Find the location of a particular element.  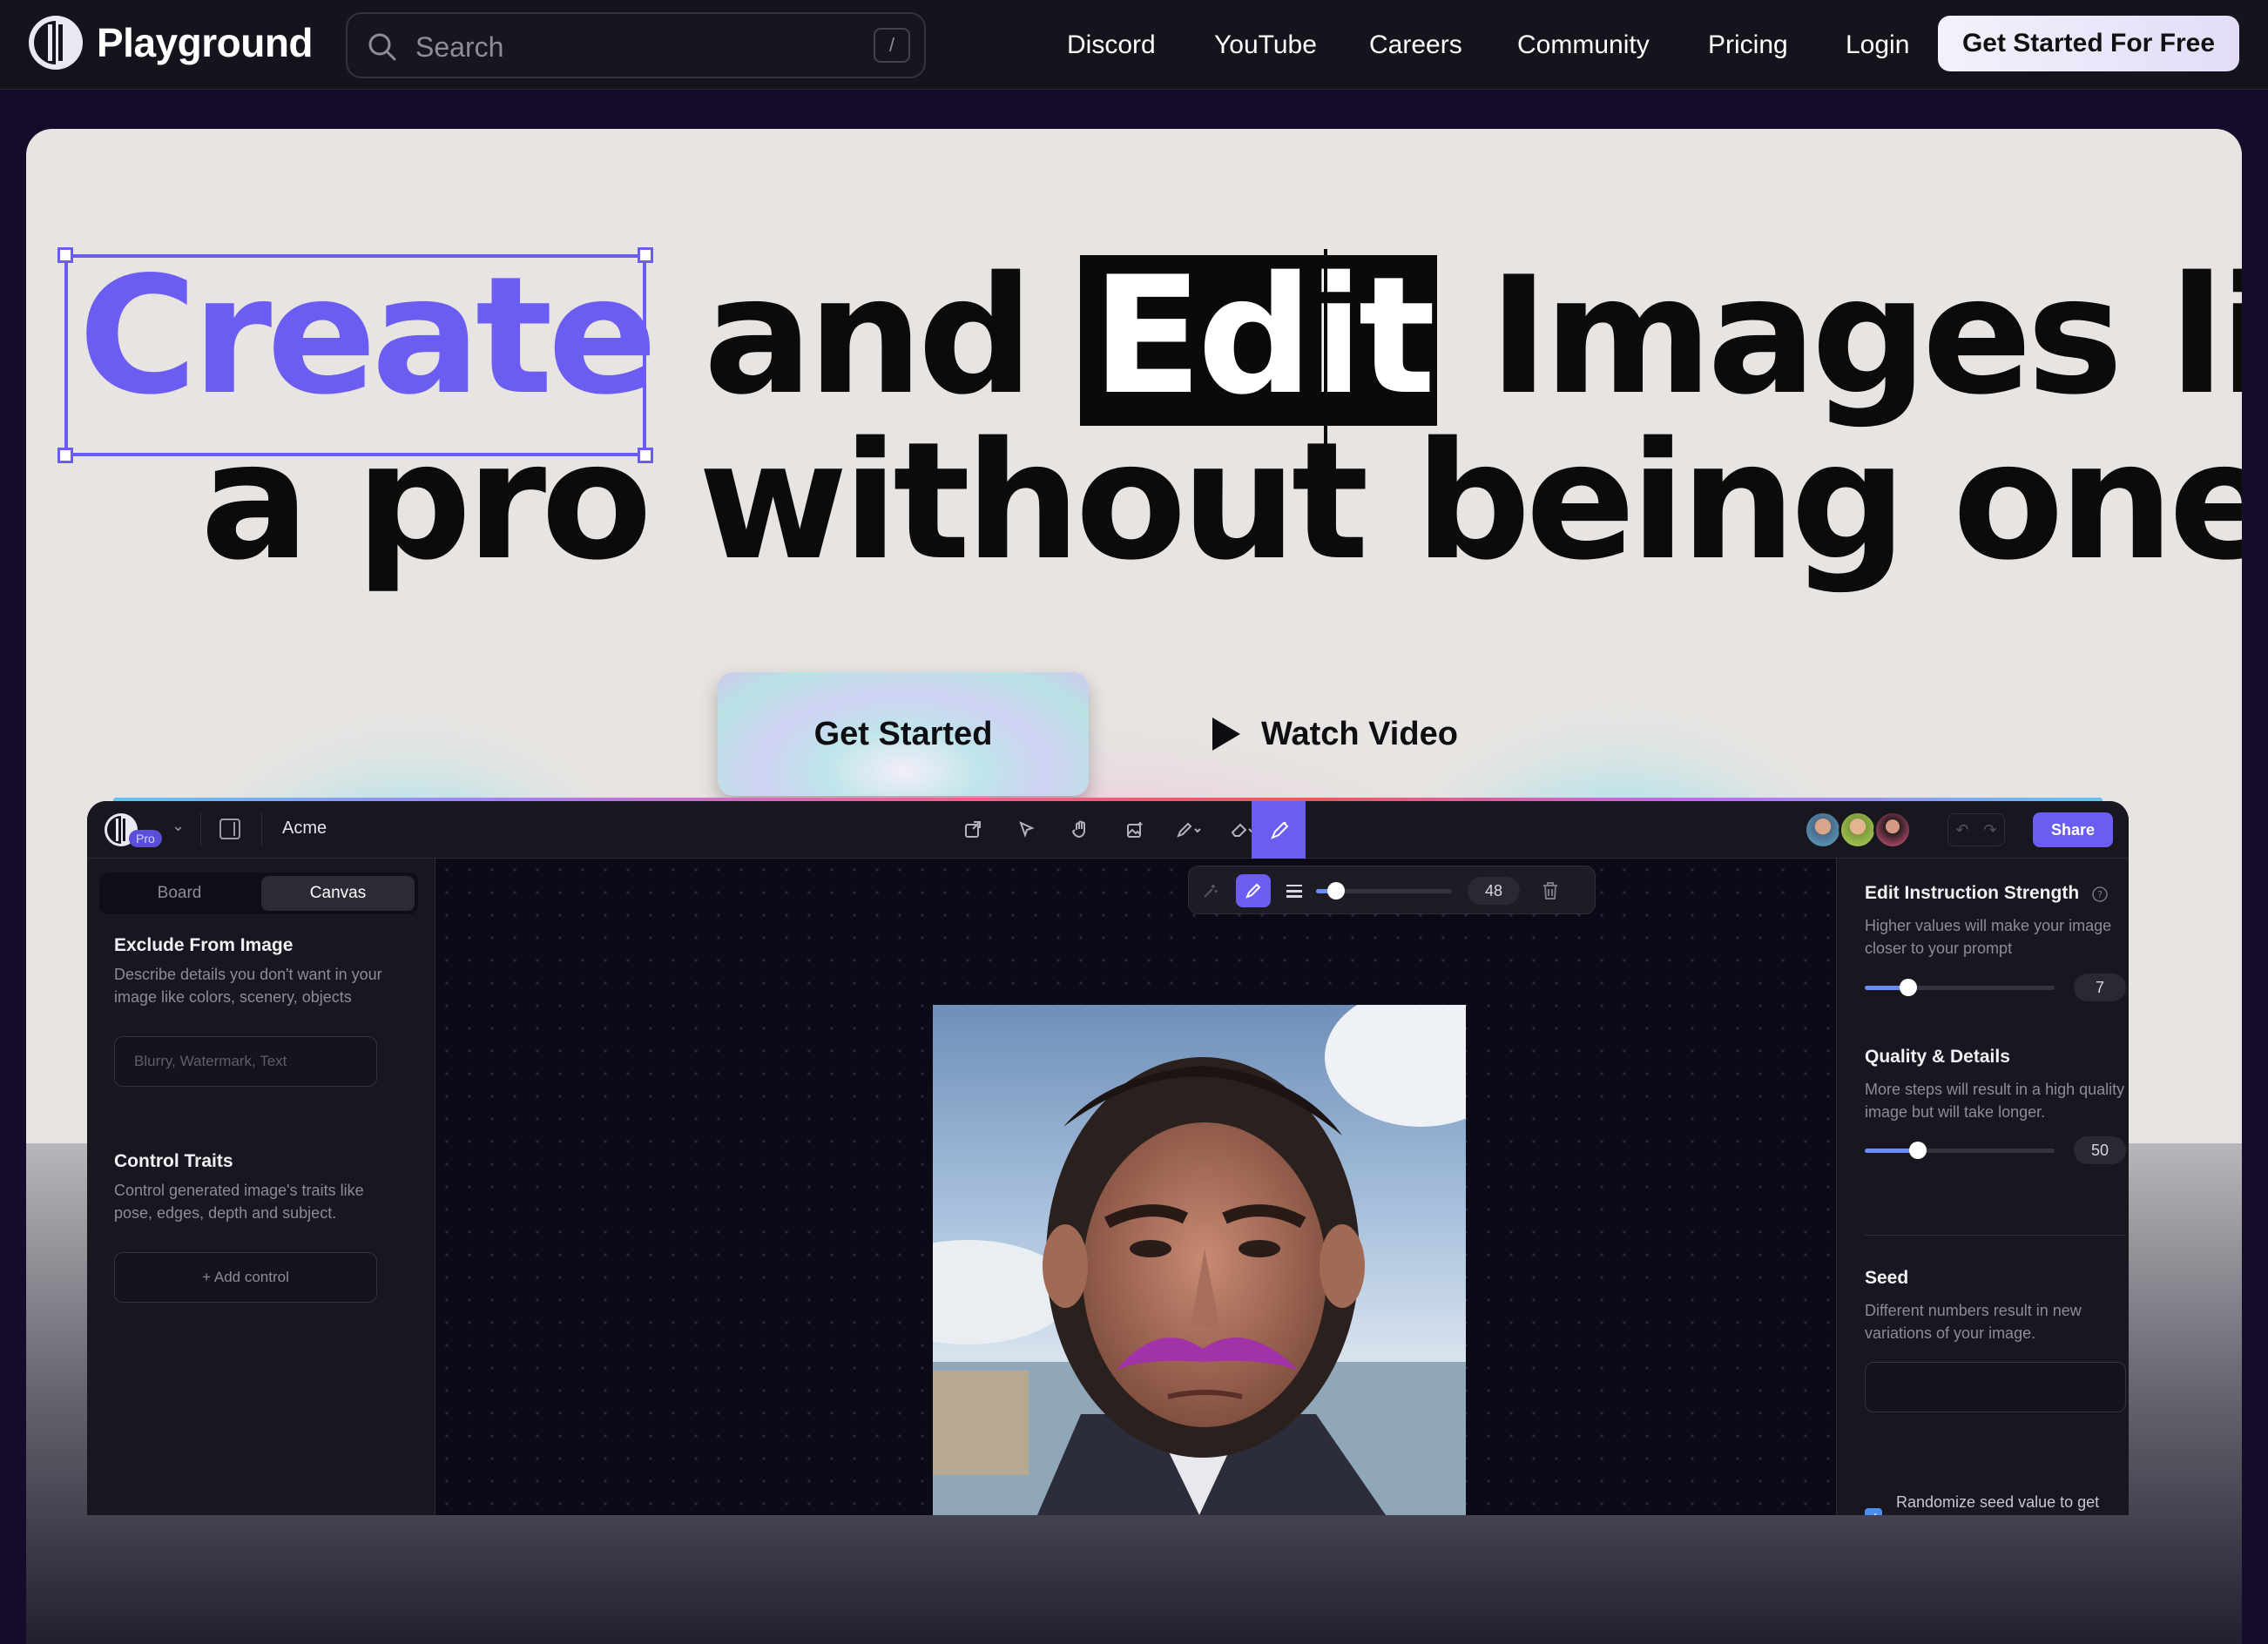

magic-brush-icon is located at coordinates (1280, 830).